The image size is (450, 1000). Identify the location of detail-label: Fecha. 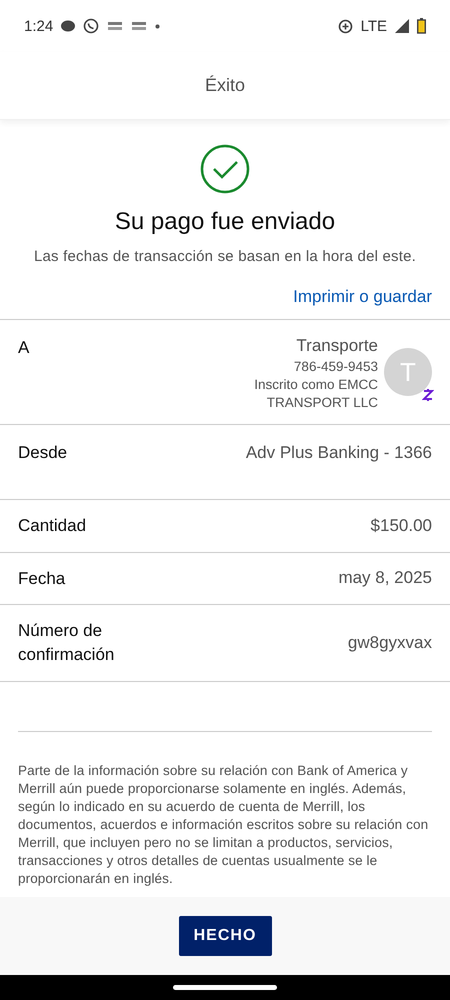
(42, 579).